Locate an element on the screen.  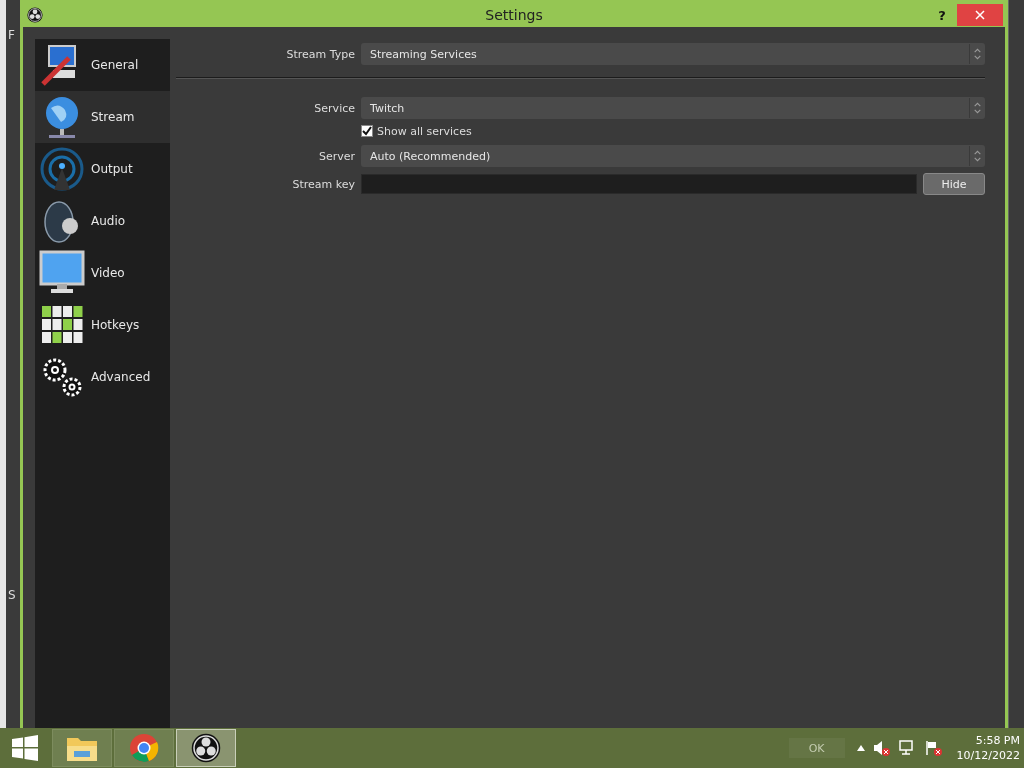
field-label: Stream Type is located at coordinates (320, 54).